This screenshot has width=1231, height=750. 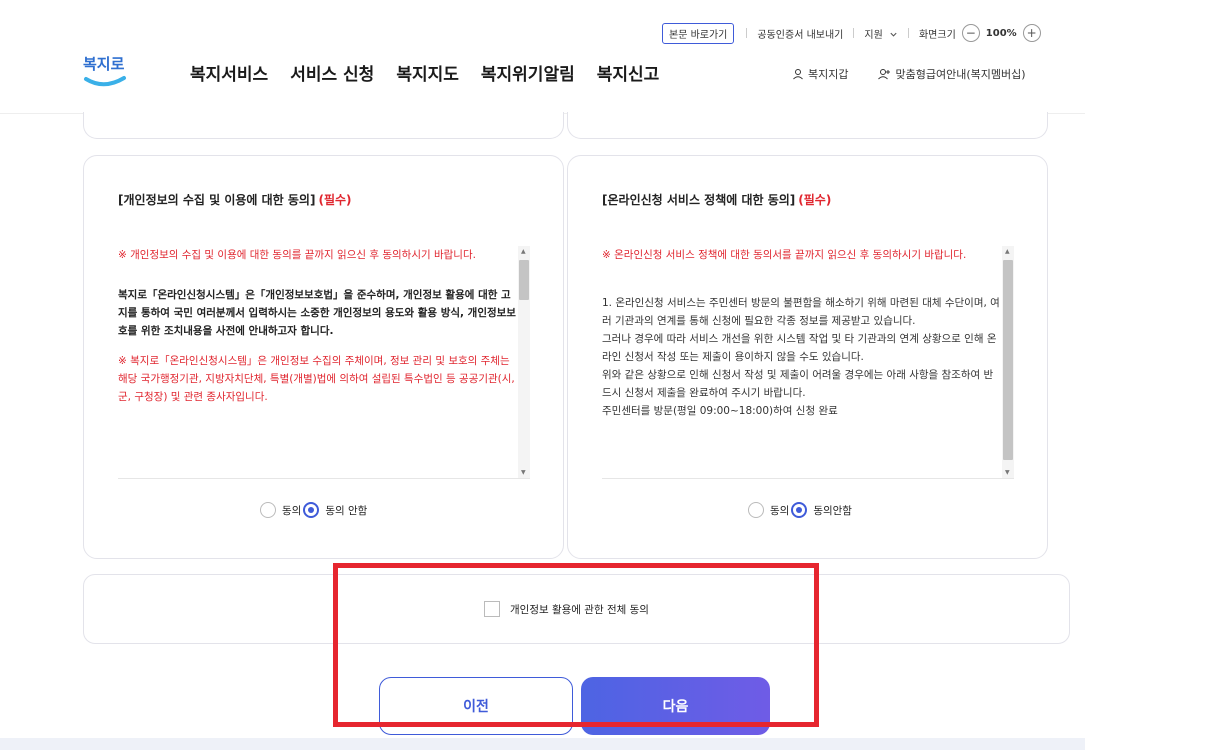 I want to click on wallet-link: 복지지갑, so click(x=820, y=74).